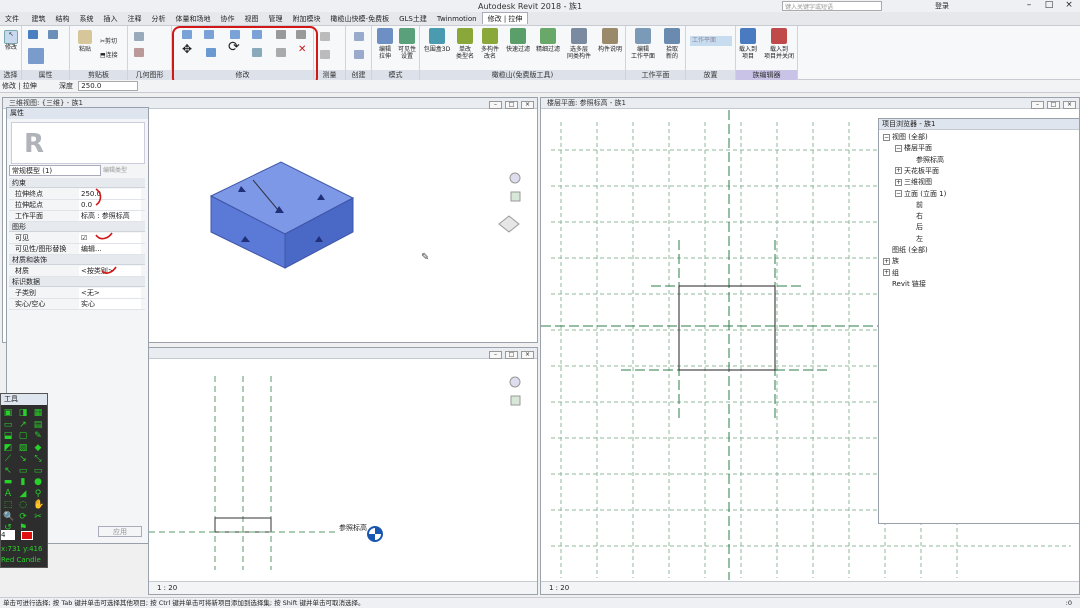 Image resolution: width=1080 pixels, height=608 pixels. Describe the element at coordinates (360, 18) in the screenshot. I see `tab-item: 橄榄山快模-免费板` at that location.